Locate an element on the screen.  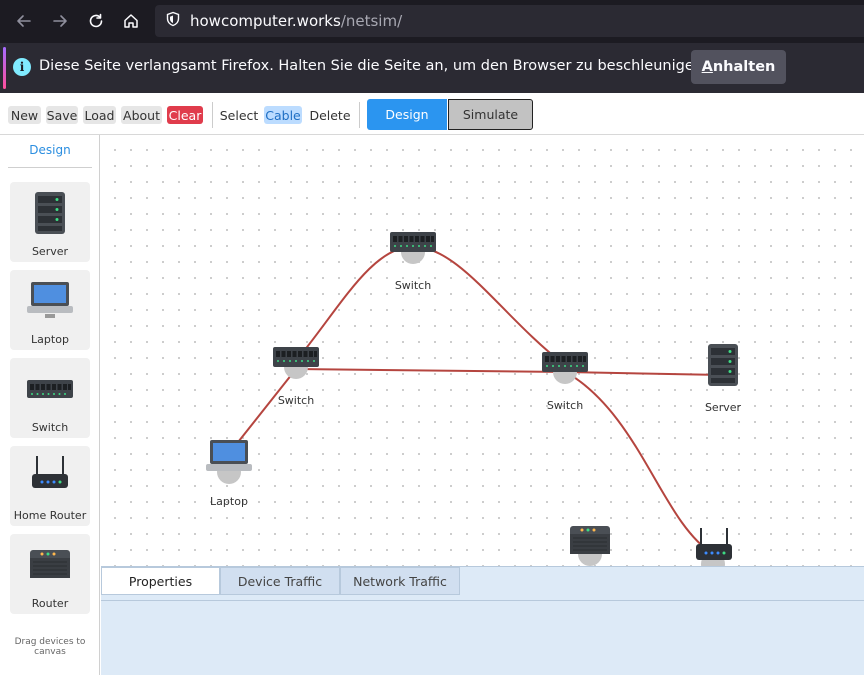
router-icon is located at coordinates (50, 564).